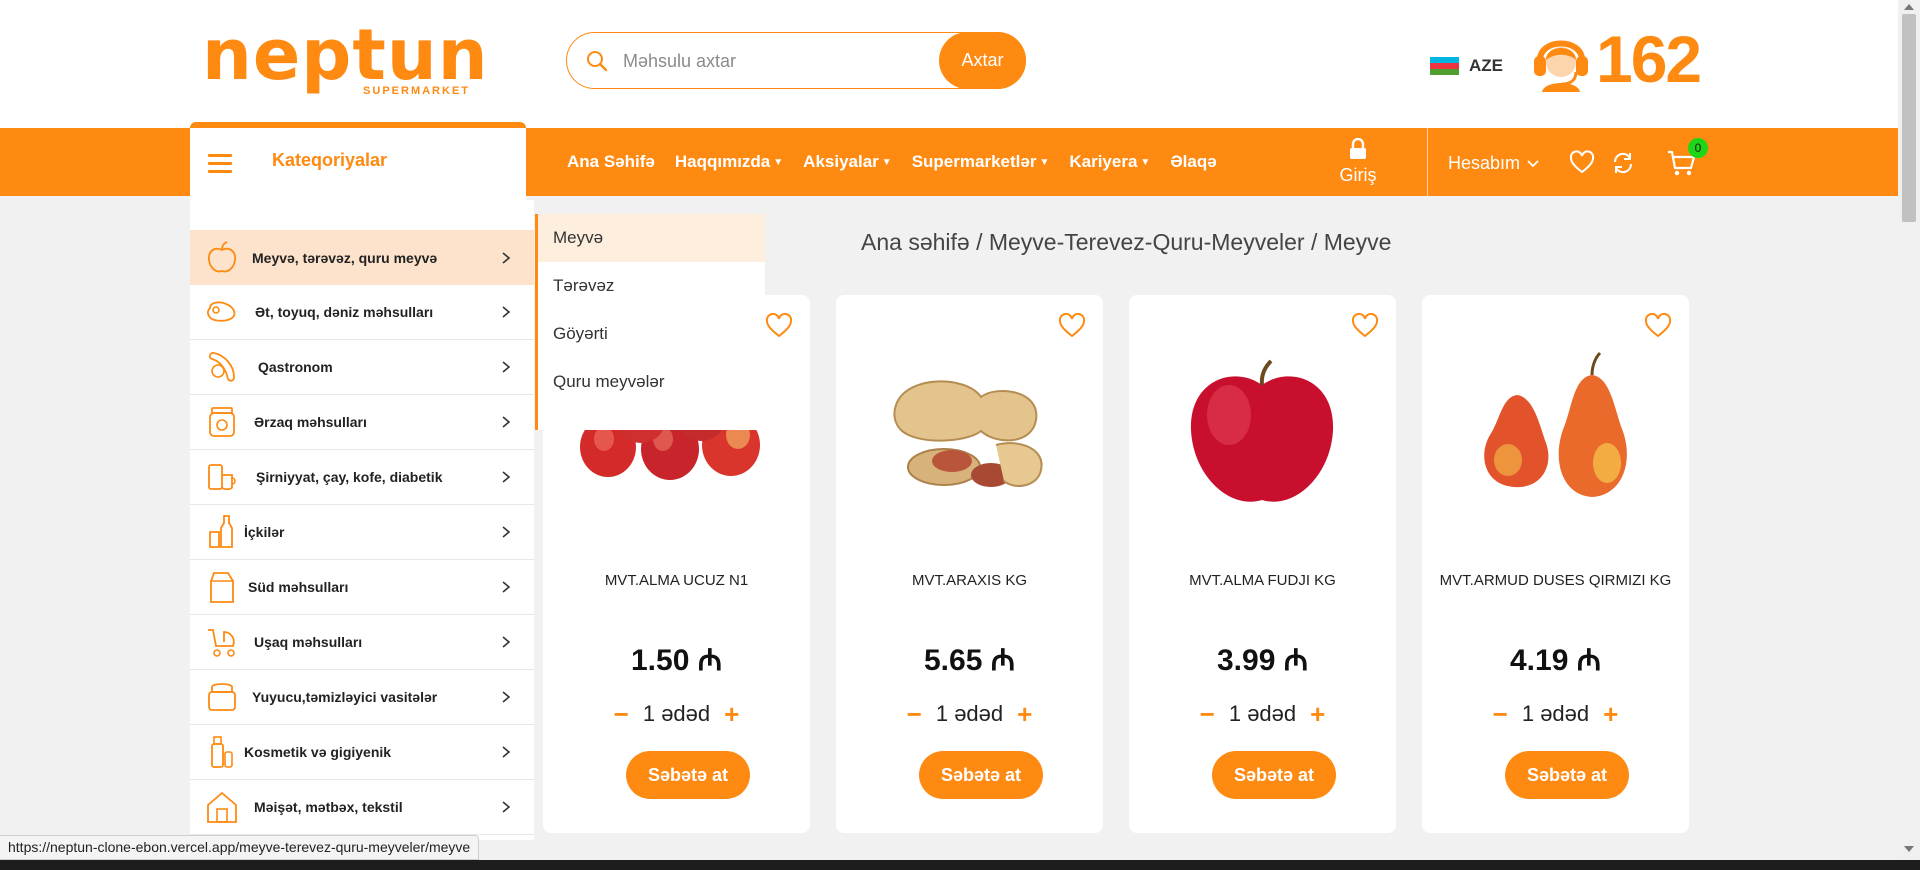  I want to click on compare-refresh-icon, so click(1623, 163).